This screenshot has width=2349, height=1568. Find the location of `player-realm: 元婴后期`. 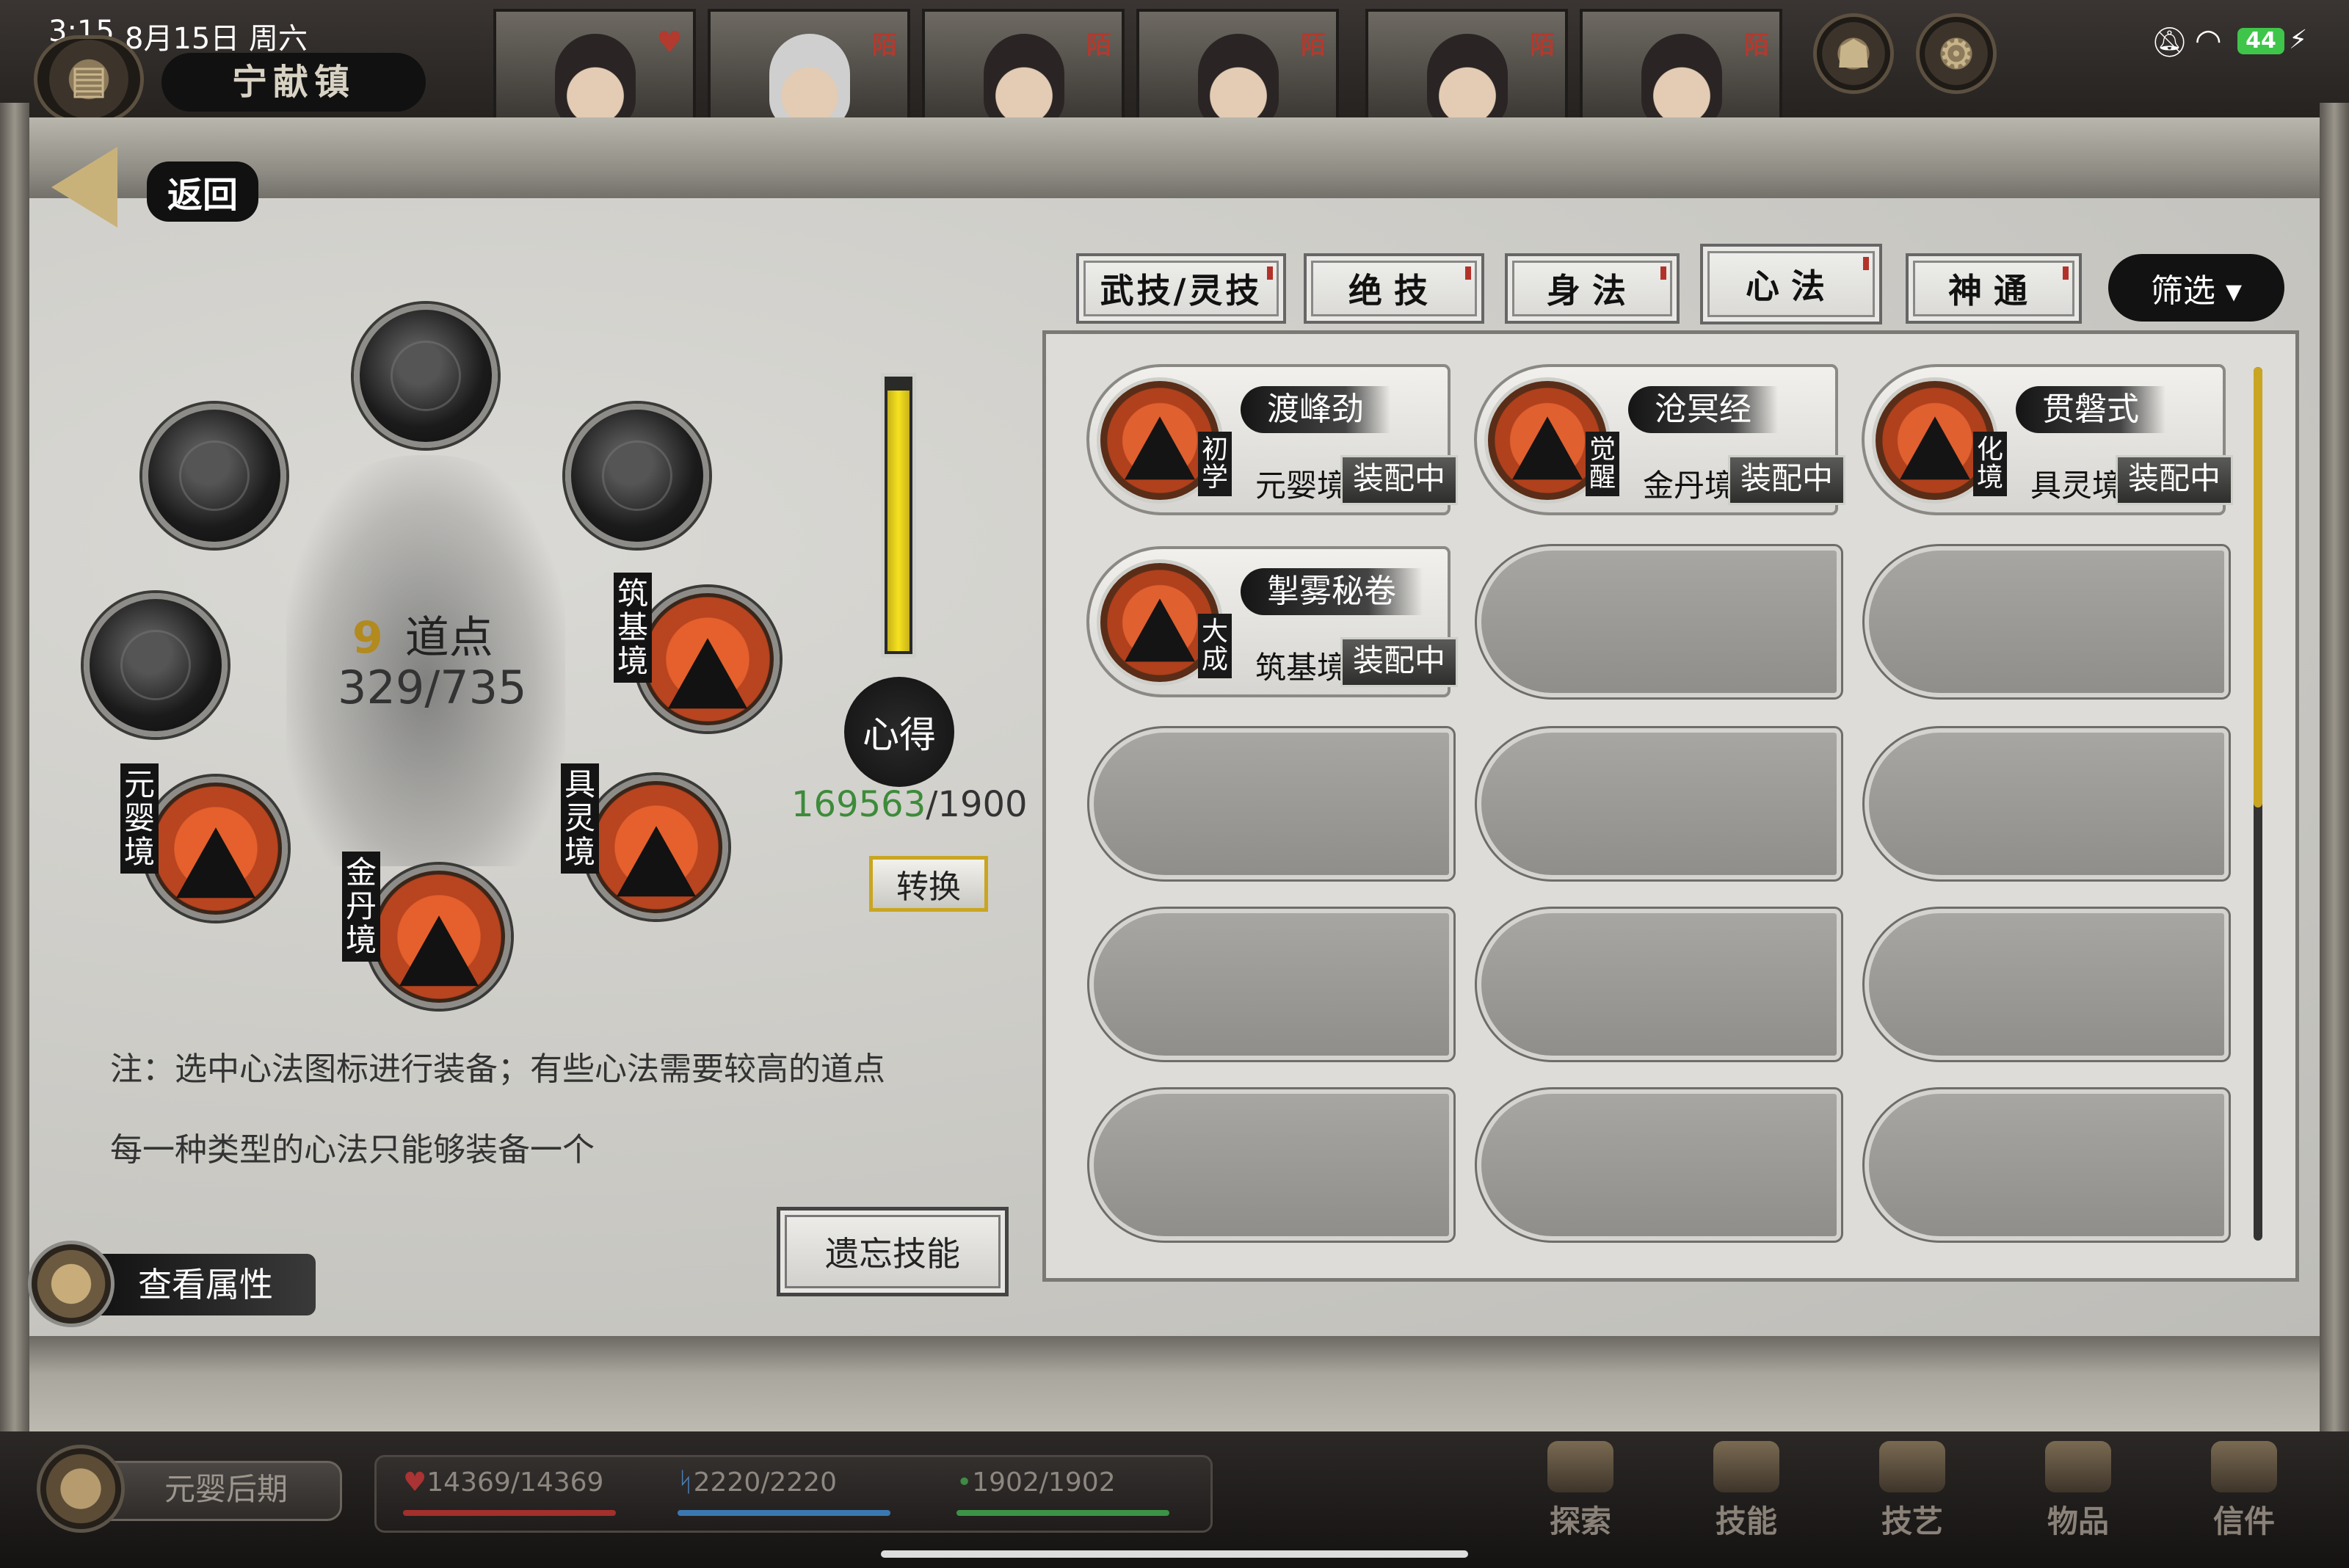

player-realm: 元婴后期 is located at coordinates (226, 1491).